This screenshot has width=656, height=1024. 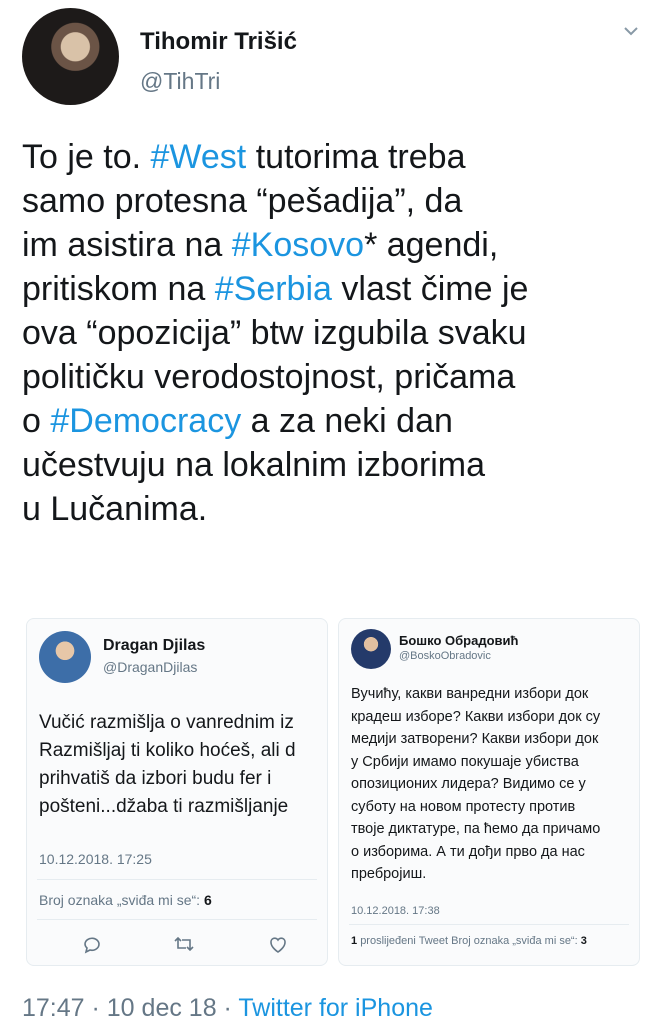 I want to click on author-avatar, so click(x=70, y=56).